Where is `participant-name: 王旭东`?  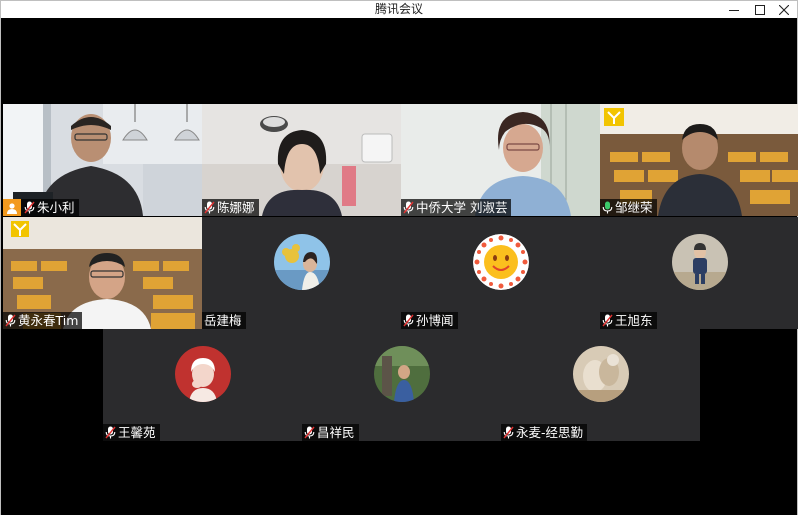 participant-name: 王旭东 is located at coordinates (634, 320).